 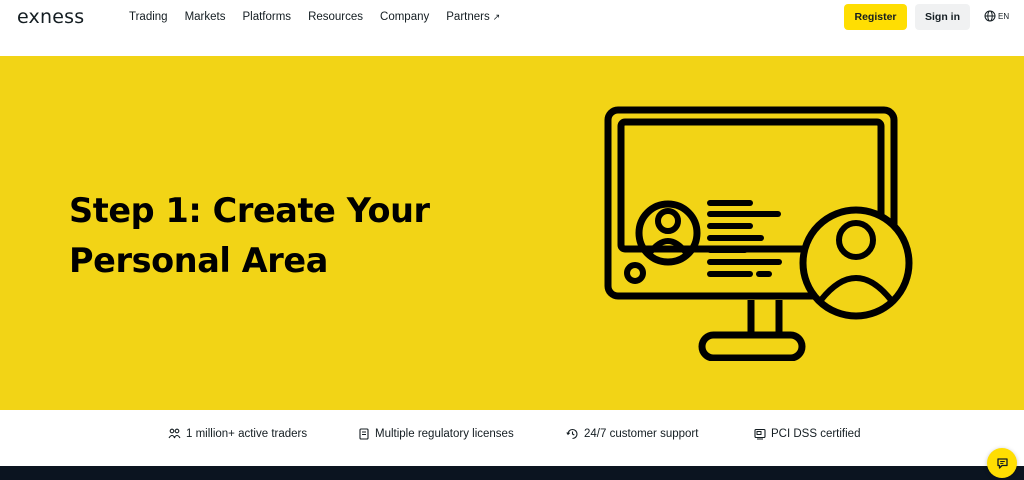 What do you see at coordinates (444, 434) in the screenshot?
I see `stat-label: Multiple regulatory licenses` at bounding box center [444, 434].